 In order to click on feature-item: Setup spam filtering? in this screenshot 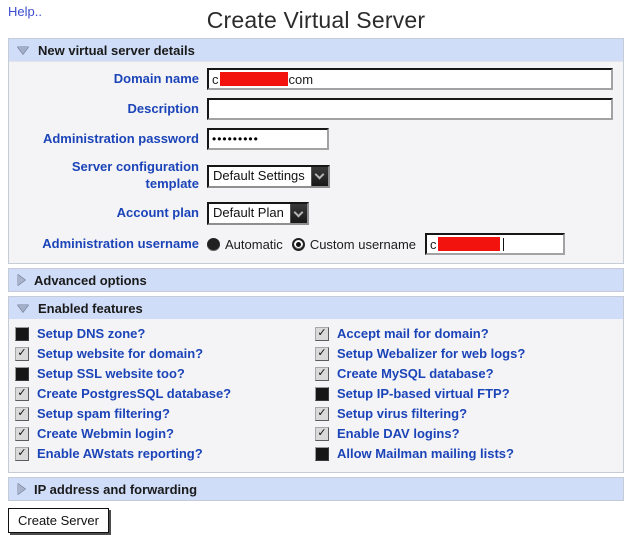, I will do `click(165, 413)`.